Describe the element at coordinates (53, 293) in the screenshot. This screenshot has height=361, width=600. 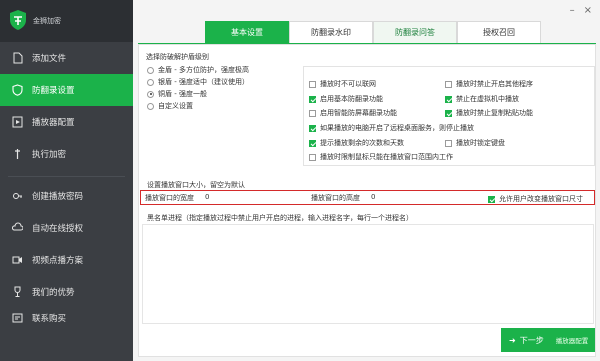
I see `sidebar-item-label: 我们的优势` at that location.